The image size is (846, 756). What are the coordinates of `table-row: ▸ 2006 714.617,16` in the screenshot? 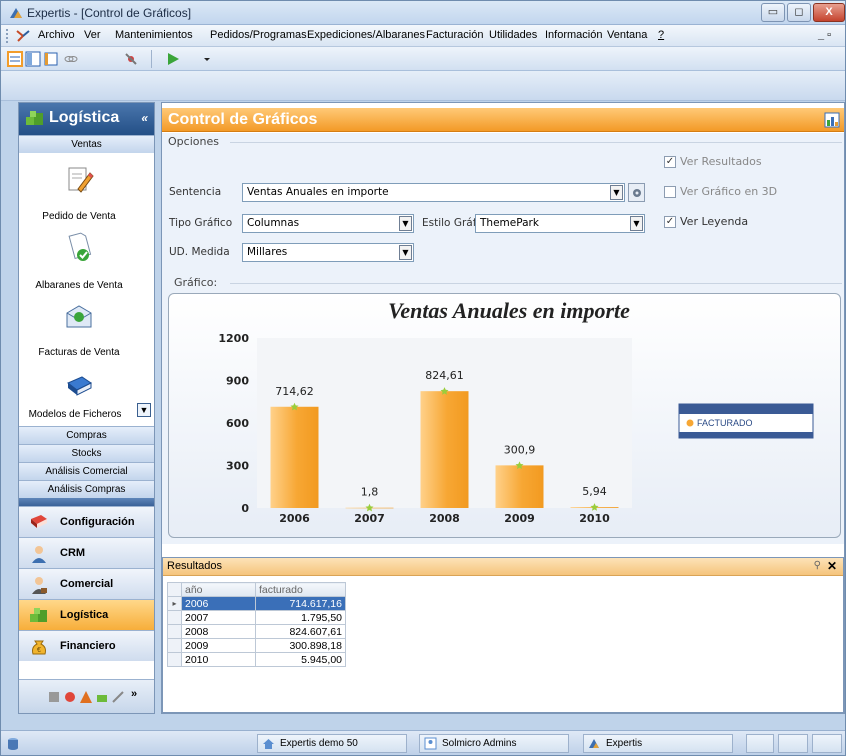 It's located at (256, 603).